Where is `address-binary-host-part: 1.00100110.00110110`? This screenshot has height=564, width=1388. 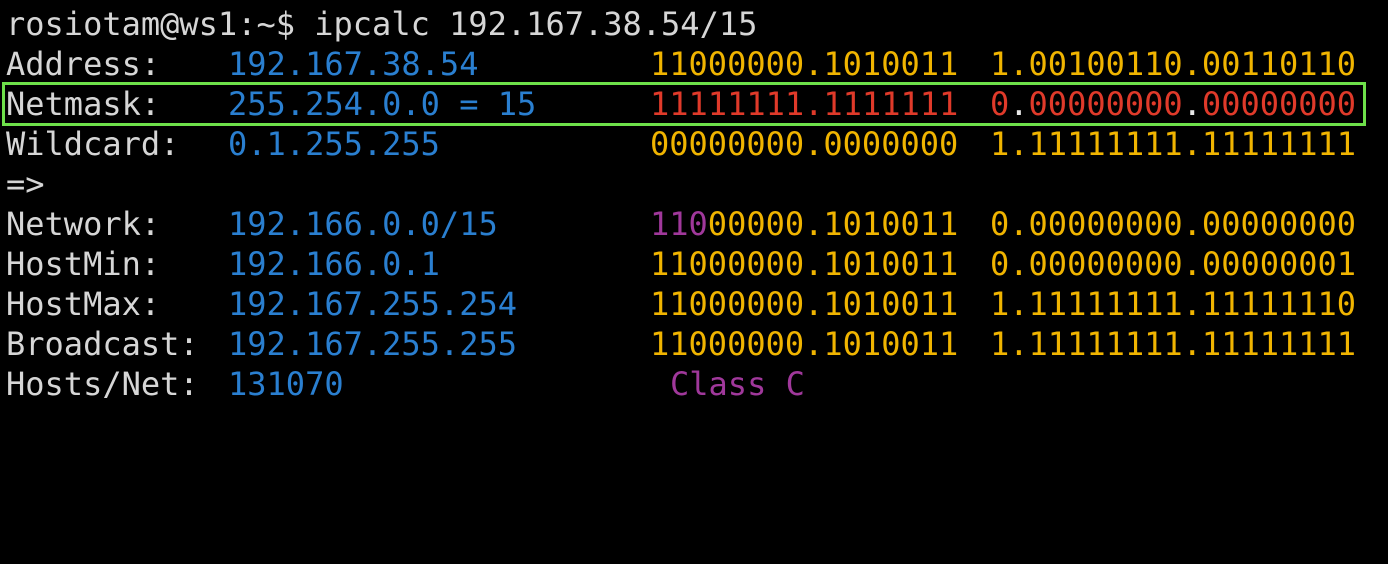
address-binary-host-part: 1.00100110.00110110 is located at coordinates (1173, 64).